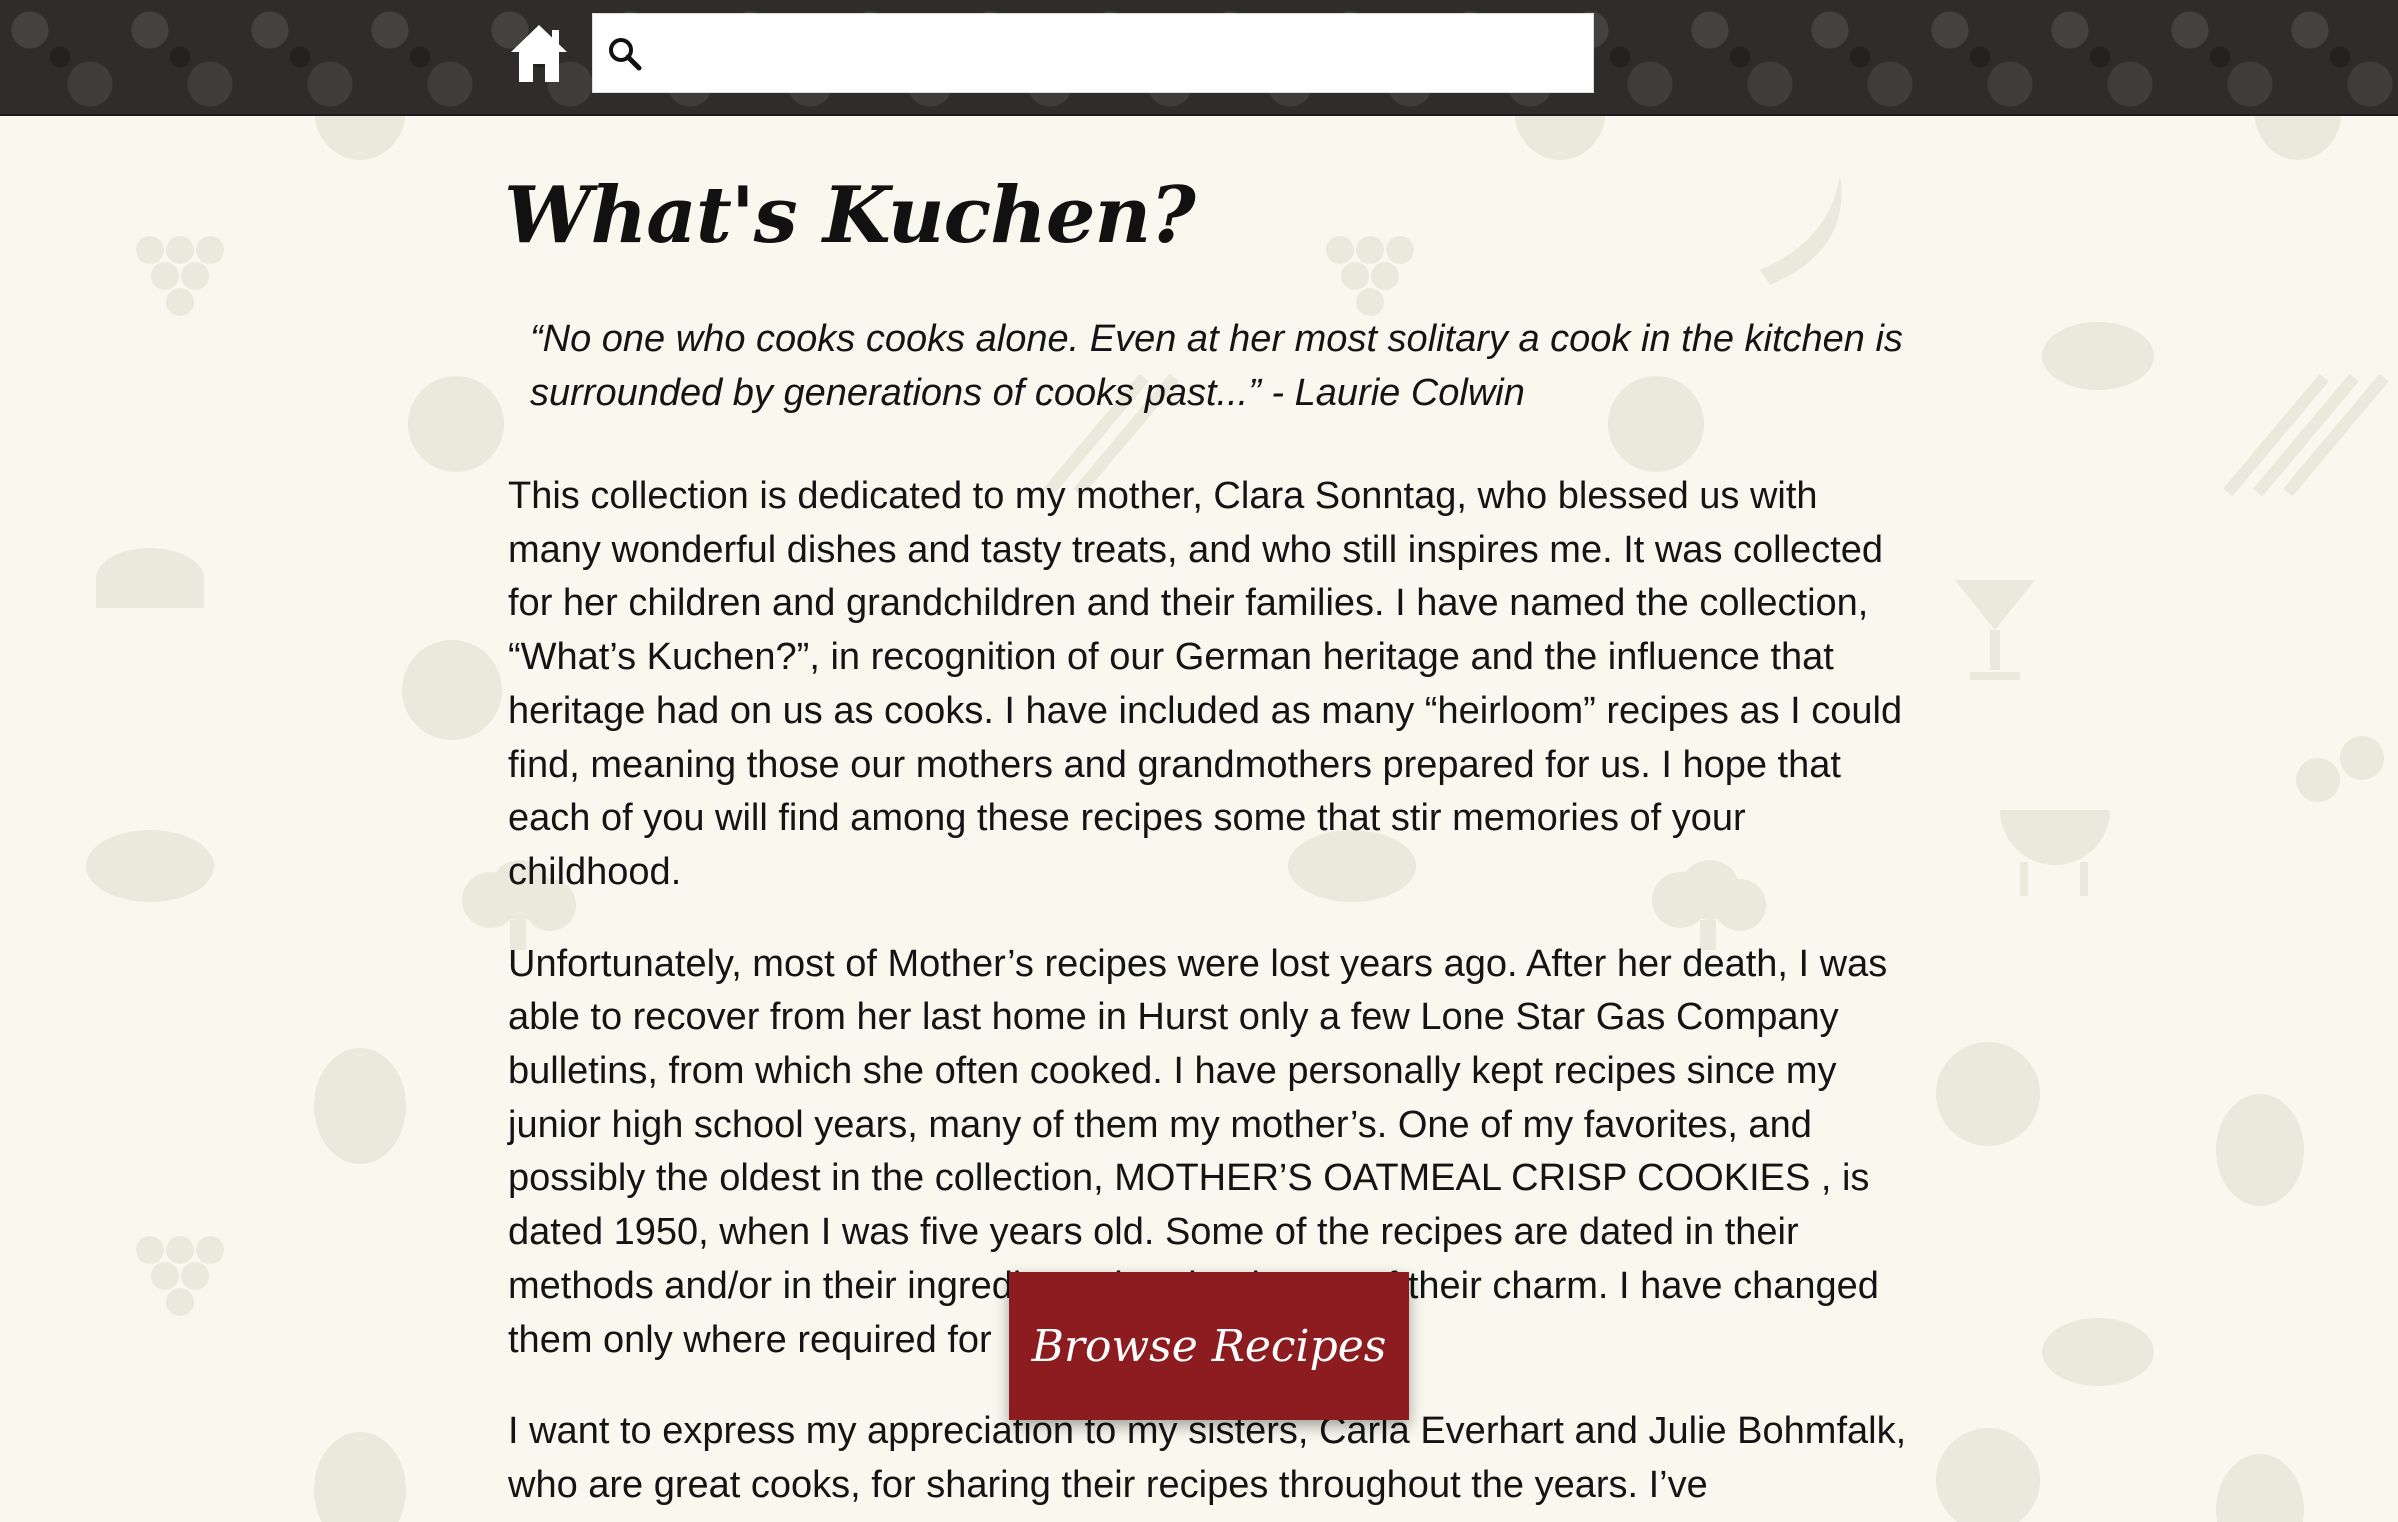 This screenshot has height=1522, width=2398. Describe the element at coordinates (1117, 54) in the screenshot. I see `search-input` at that location.